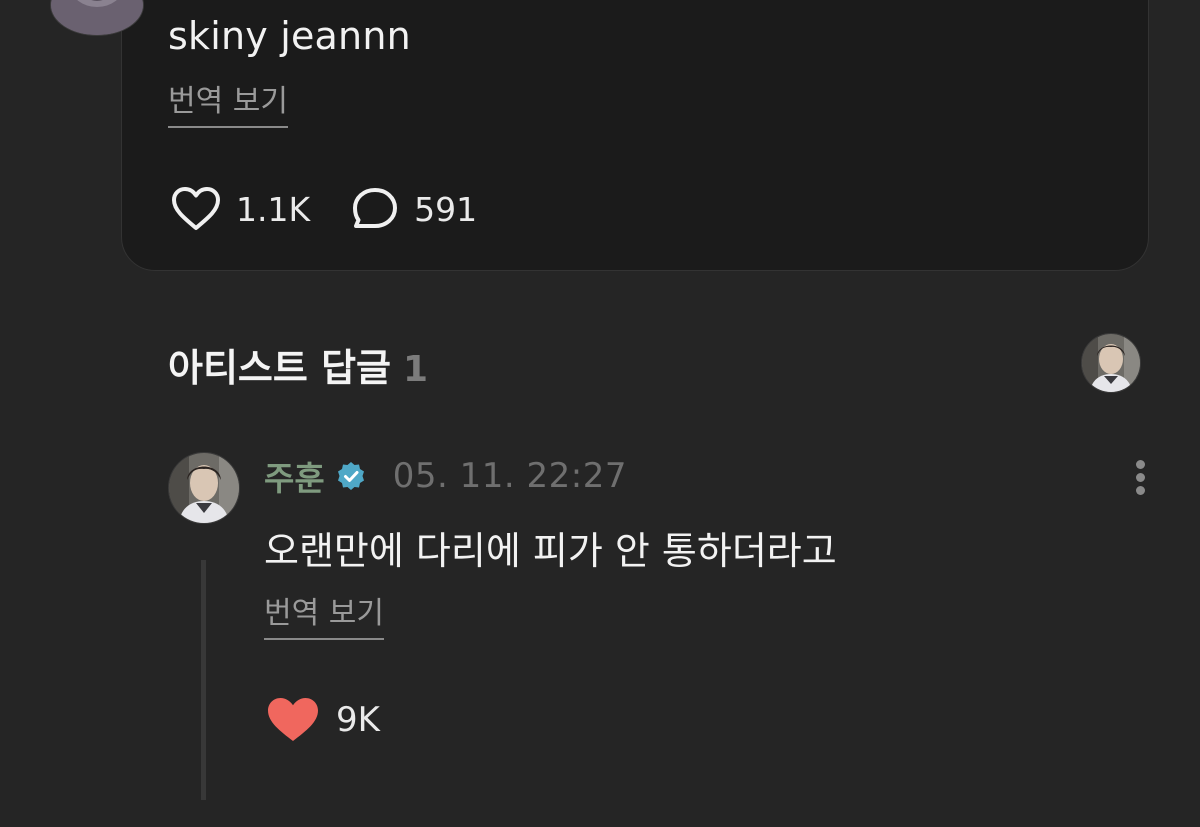 The height and width of the screenshot is (827, 1200). I want to click on artist-replies-count: 1, so click(416, 369).